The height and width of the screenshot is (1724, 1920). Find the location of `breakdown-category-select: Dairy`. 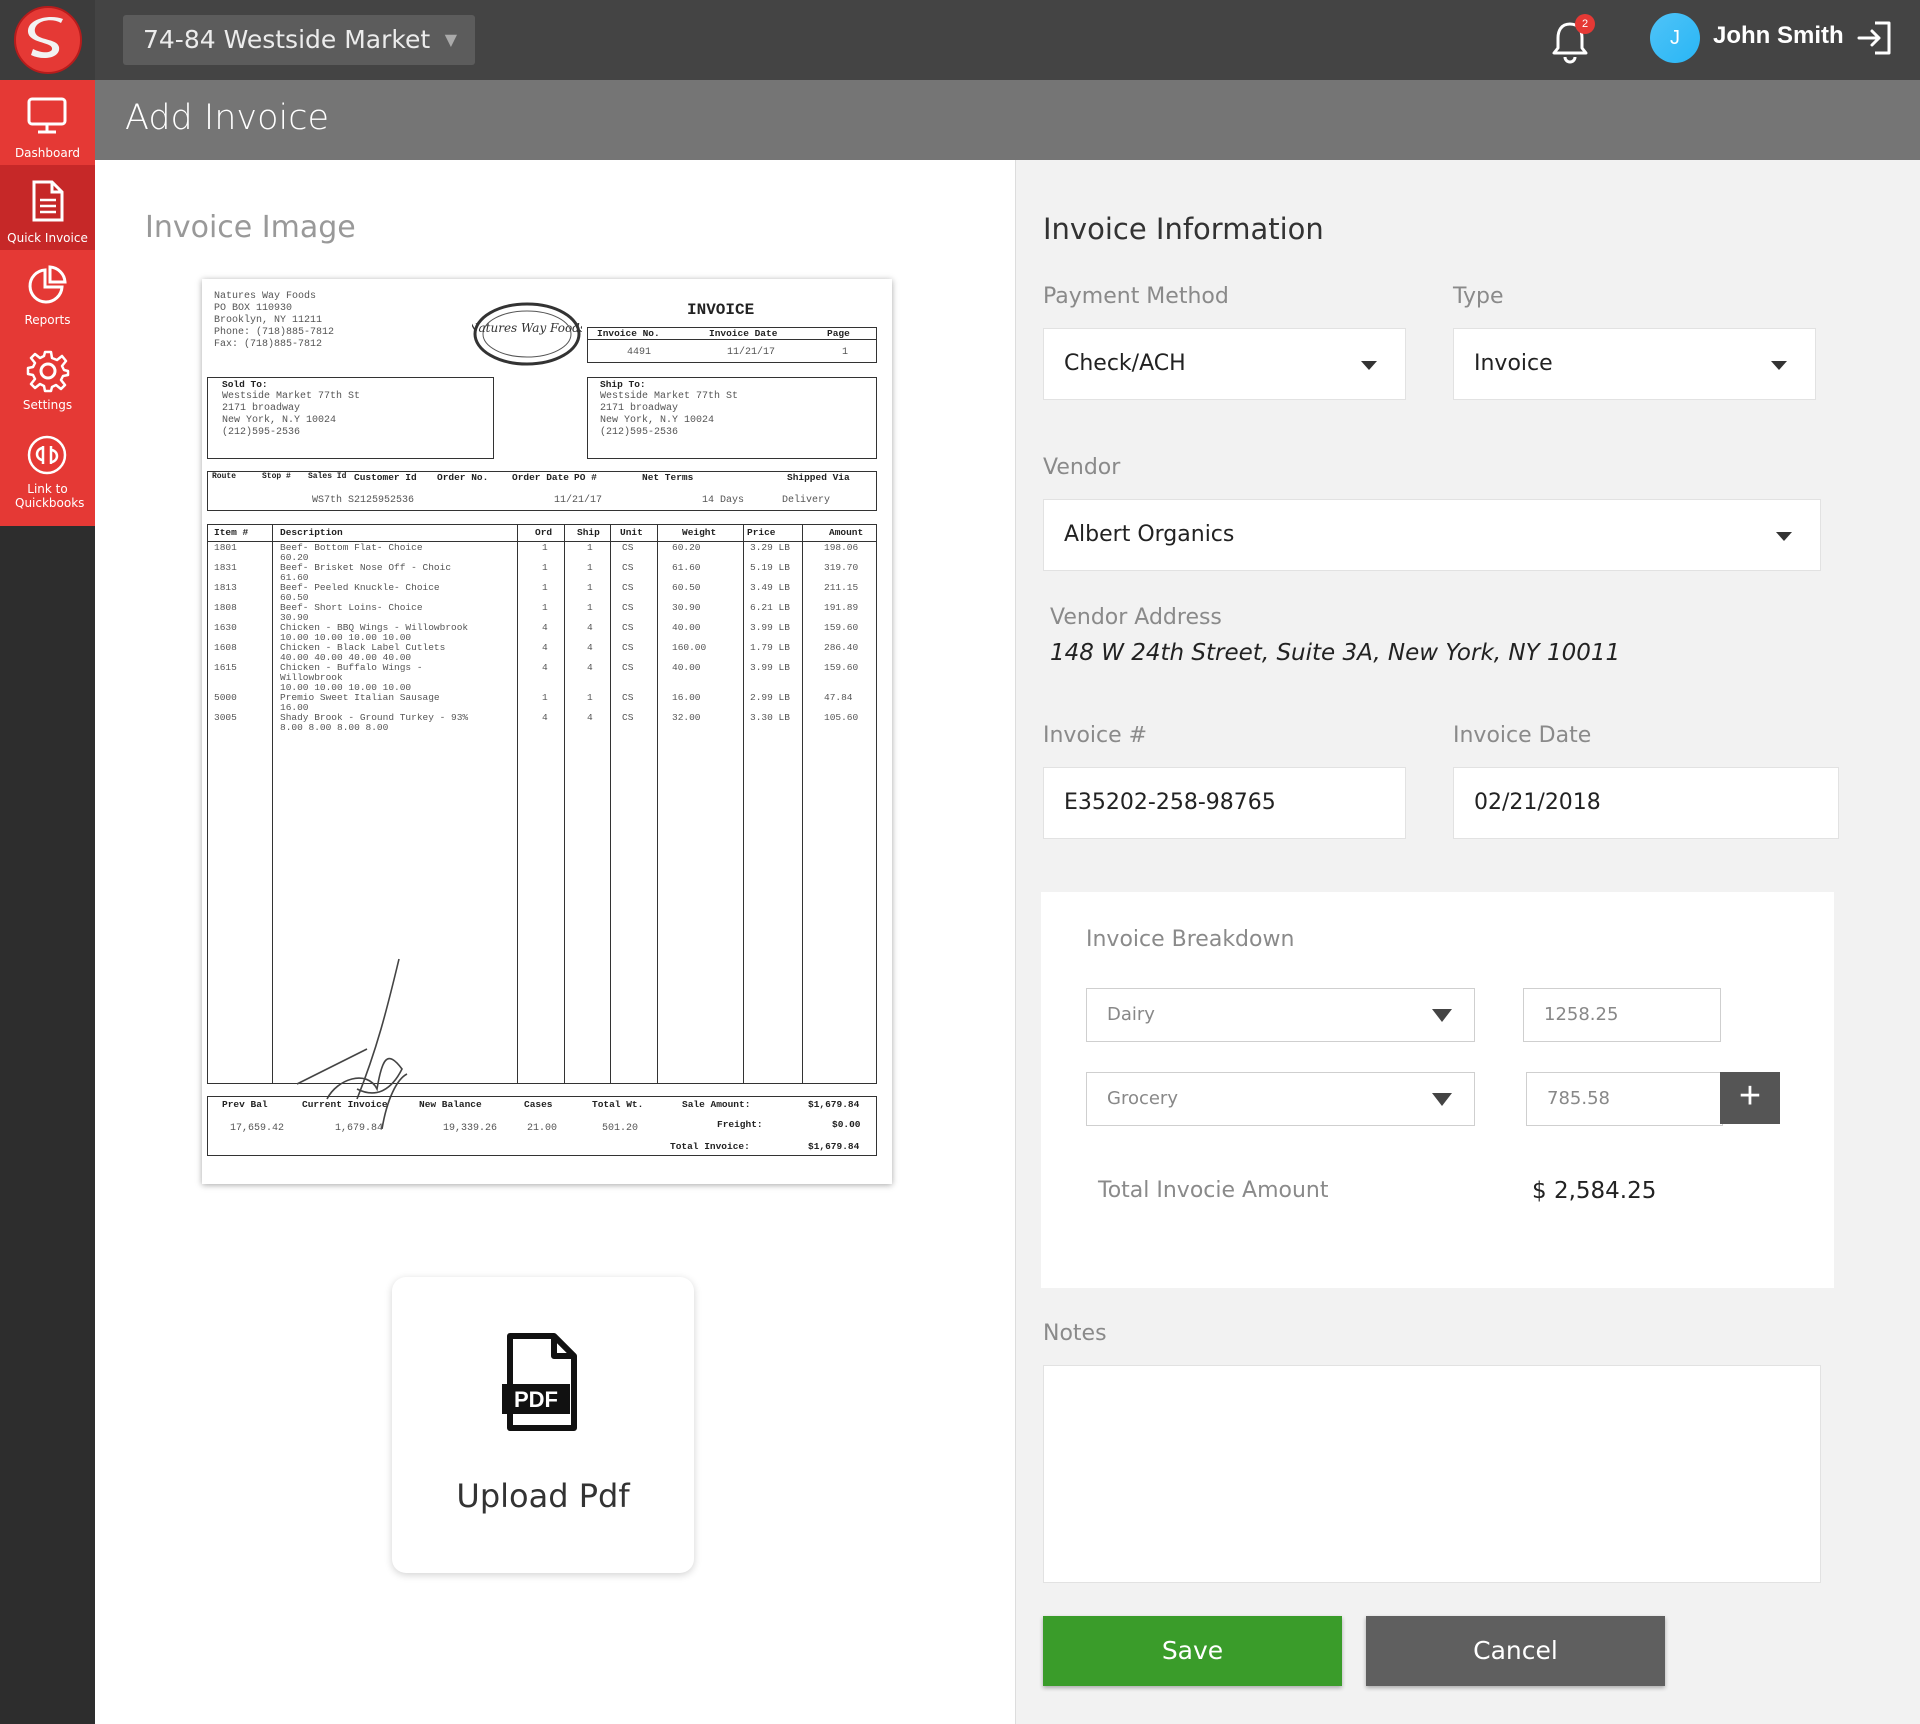

breakdown-category-select: Dairy is located at coordinates (1280, 1015).